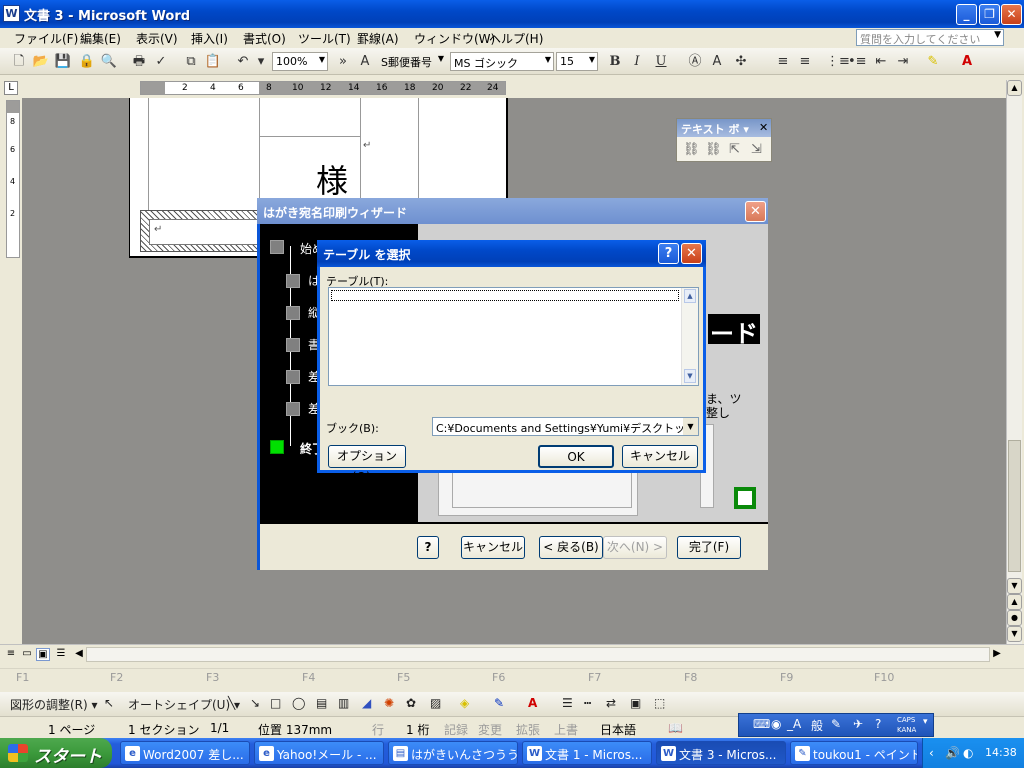  What do you see at coordinates (576, 456) in the screenshot?
I see `ok-button: OK` at bounding box center [576, 456].